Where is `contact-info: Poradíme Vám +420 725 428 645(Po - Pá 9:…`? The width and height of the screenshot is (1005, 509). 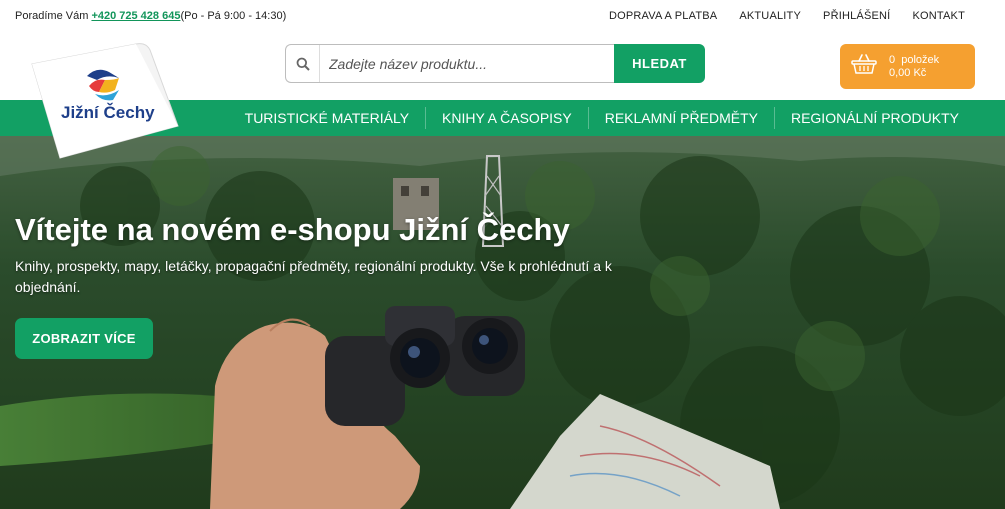 contact-info: Poradíme Vám +420 725 428 645(Po - Pá 9:… is located at coordinates (150, 16).